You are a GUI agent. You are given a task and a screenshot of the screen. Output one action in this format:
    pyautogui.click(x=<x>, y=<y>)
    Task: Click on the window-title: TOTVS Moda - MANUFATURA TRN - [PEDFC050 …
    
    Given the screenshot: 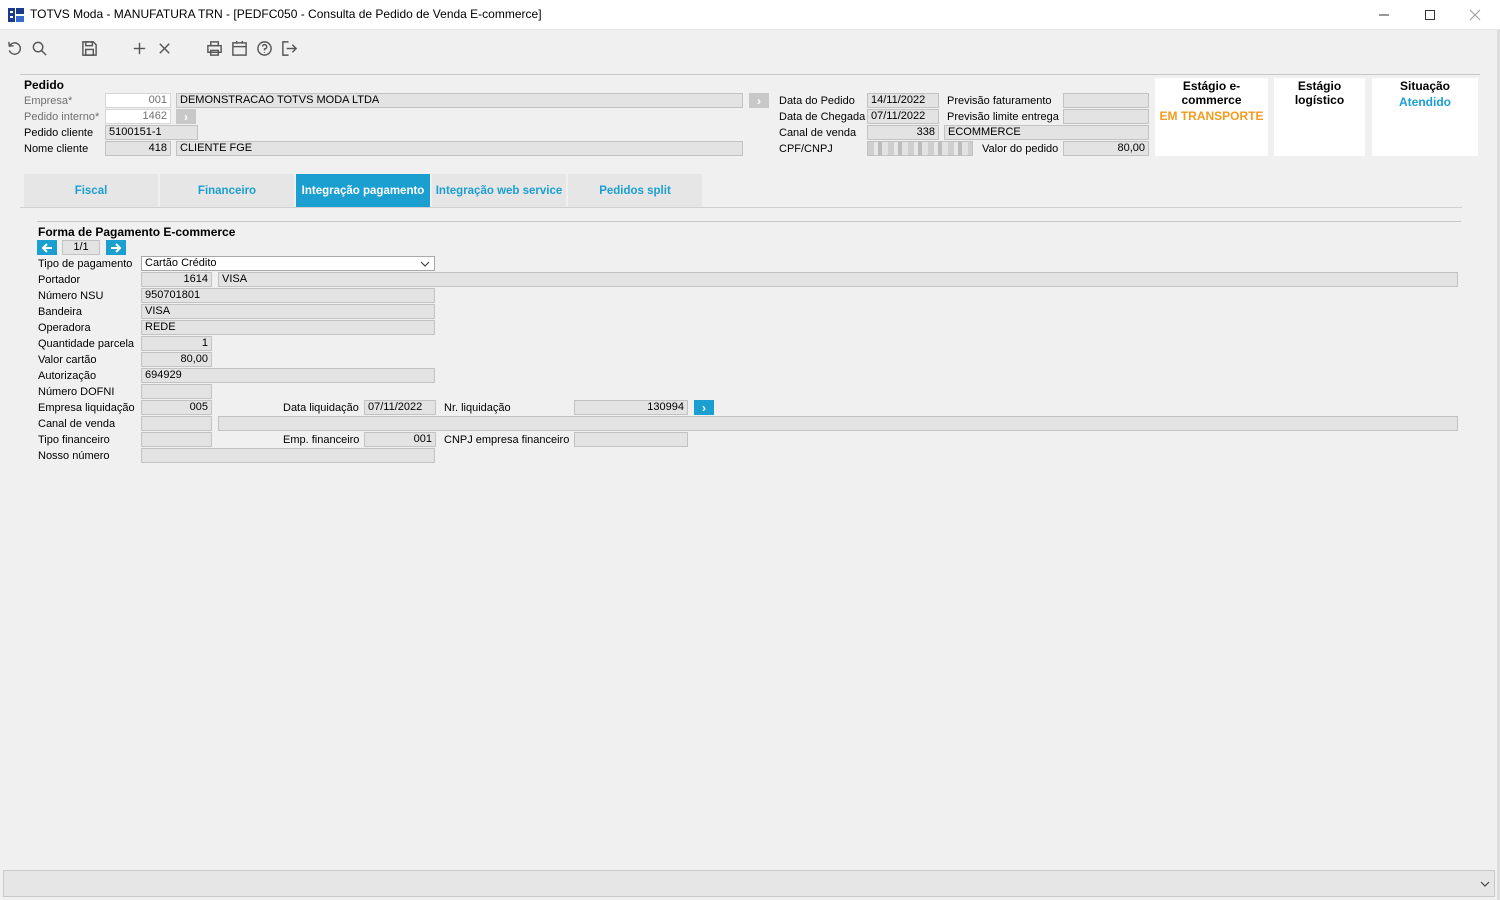 What is the action you would take?
    pyautogui.click(x=286, y=14)
    